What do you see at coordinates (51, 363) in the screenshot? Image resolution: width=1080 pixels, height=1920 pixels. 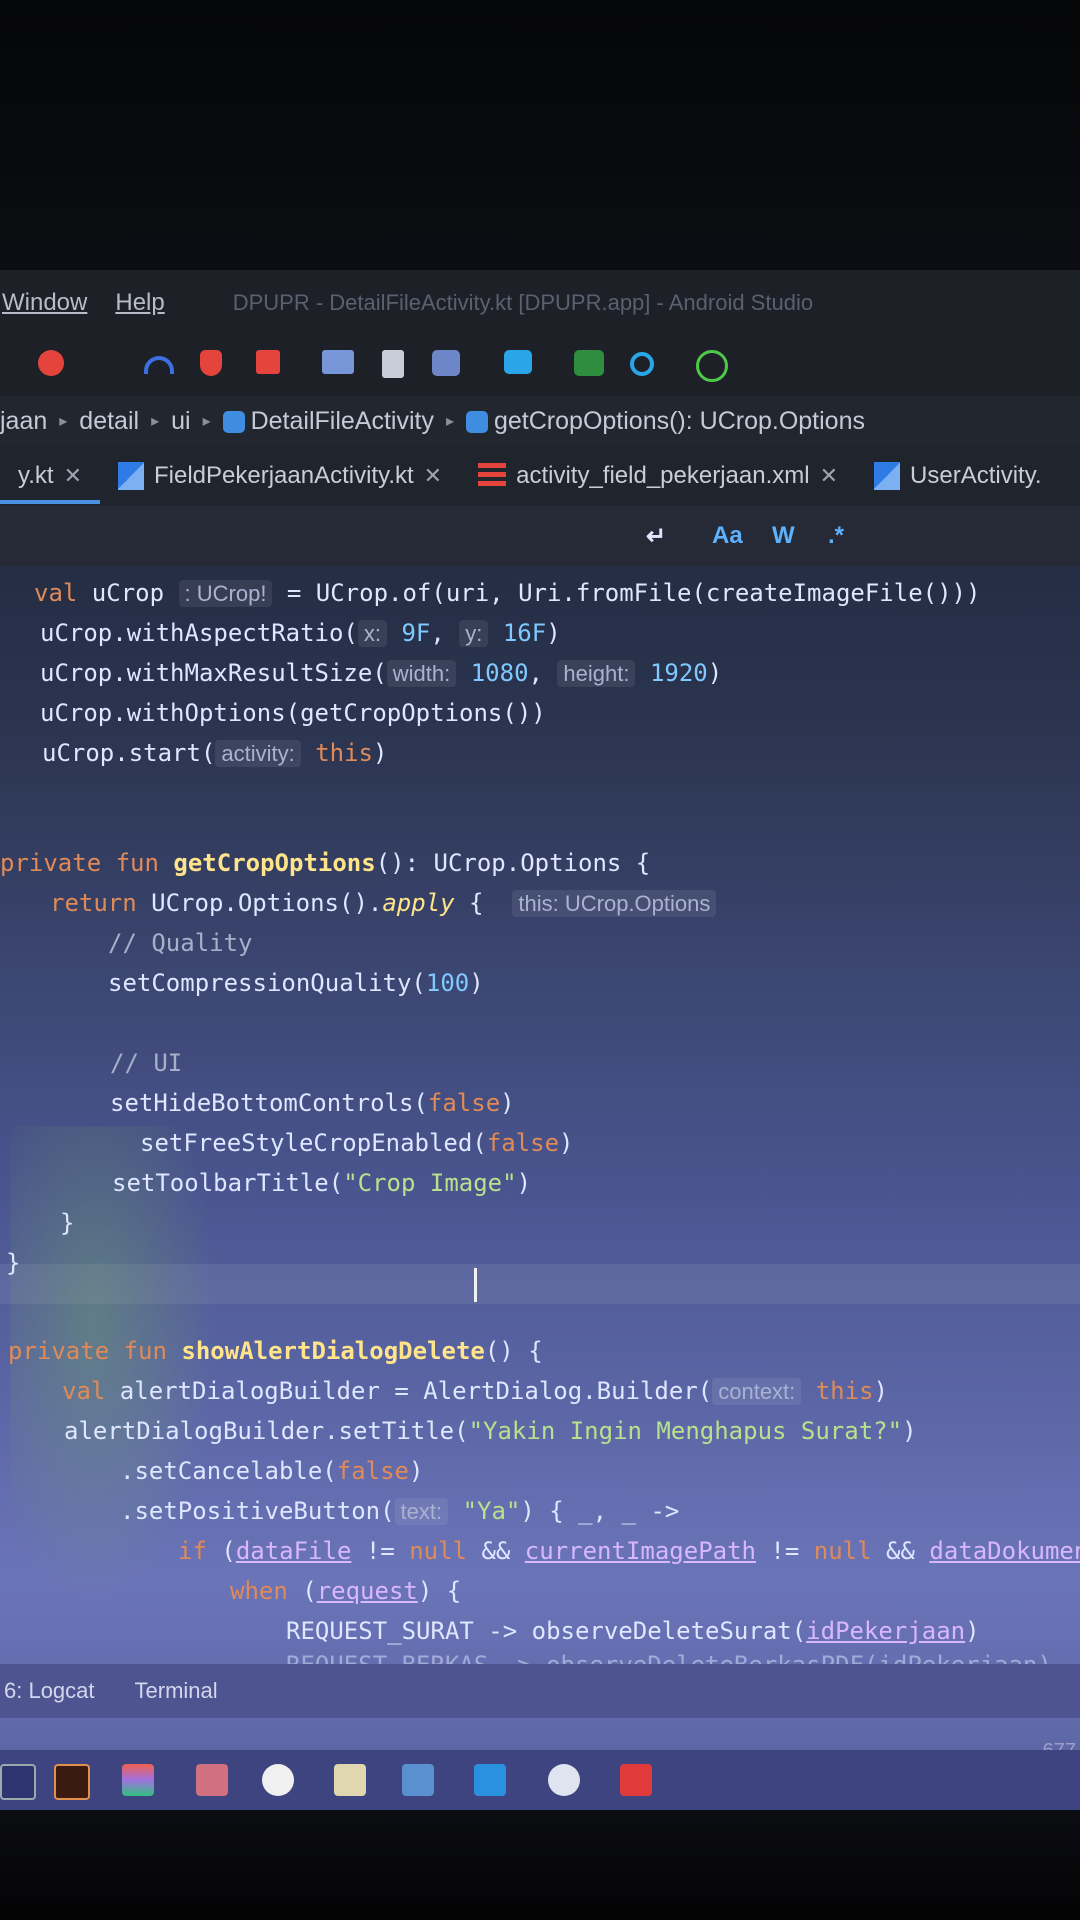 I see `debug-icon` at bounding box center [51, 363].